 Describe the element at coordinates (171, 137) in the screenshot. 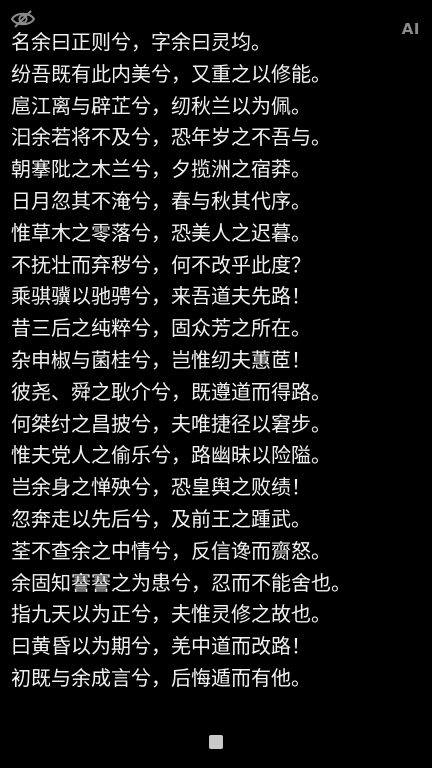

I see `poem-line: 汩余若将不及兮，恐年岁之不吾与。` at that location.